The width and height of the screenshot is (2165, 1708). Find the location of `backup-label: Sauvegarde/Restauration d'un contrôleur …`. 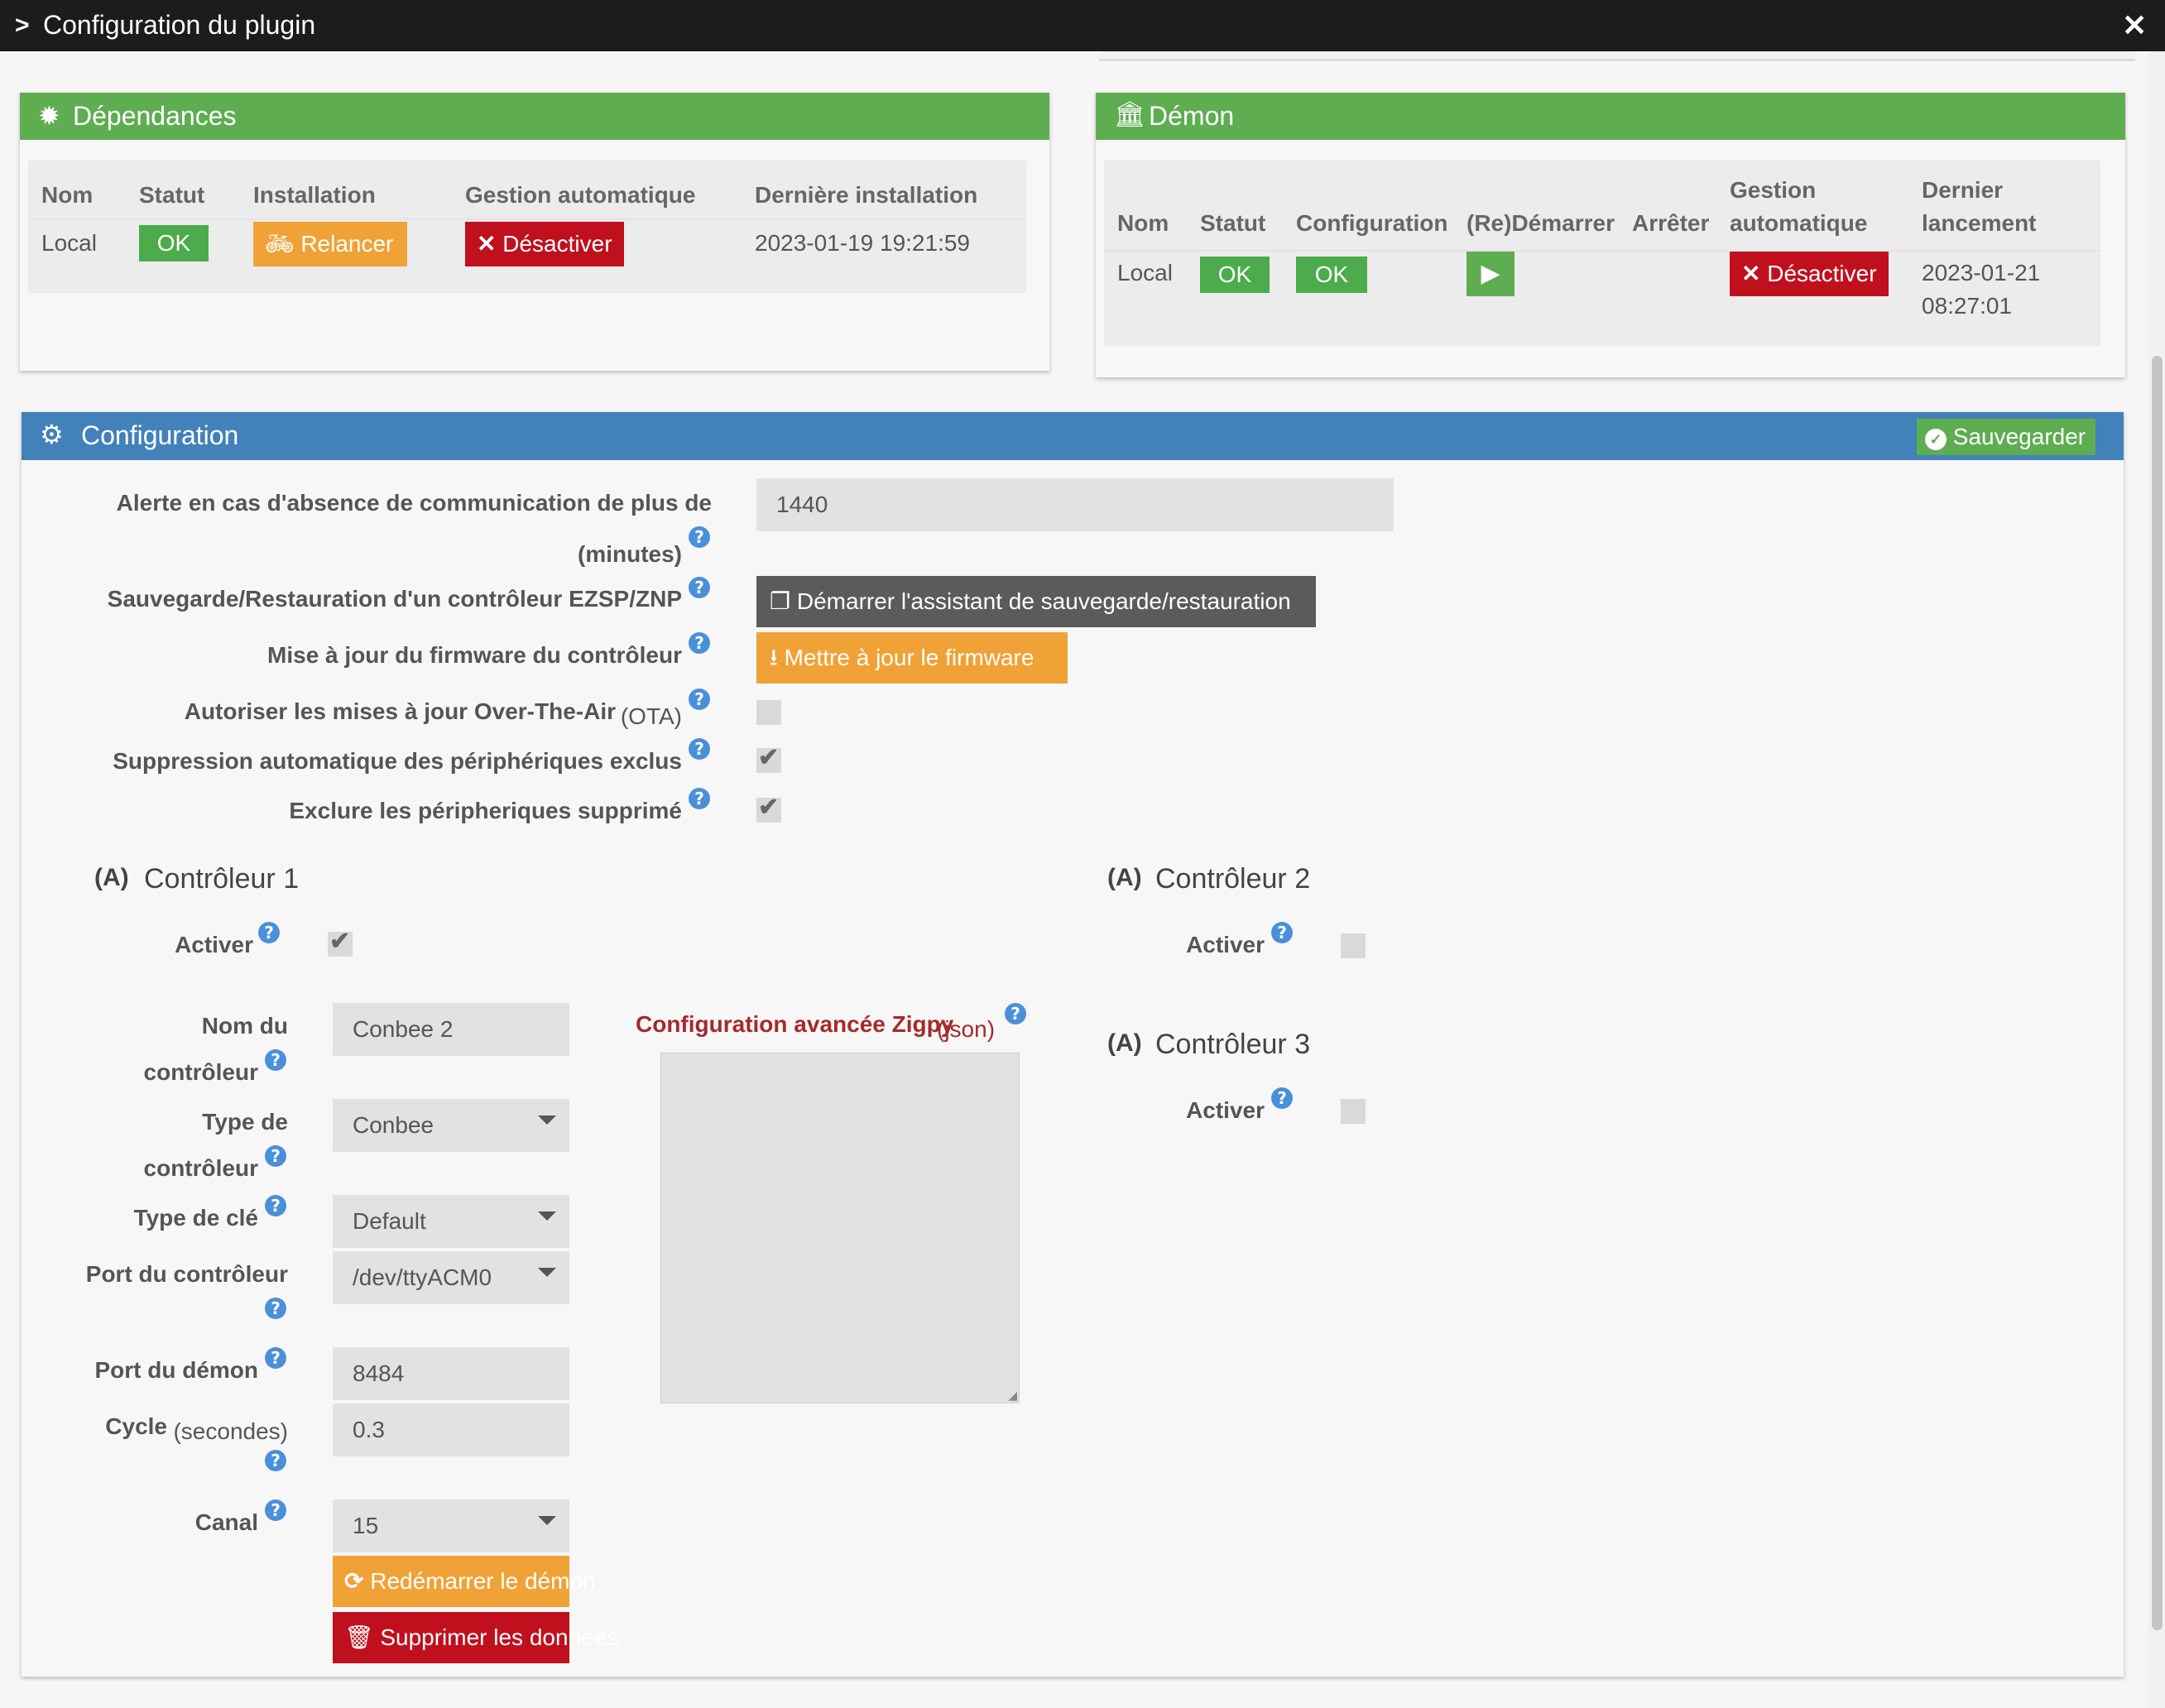

backup-label: Sauvegarde/Restauration d'un contrôleur … is located at coordinates (394, 599).